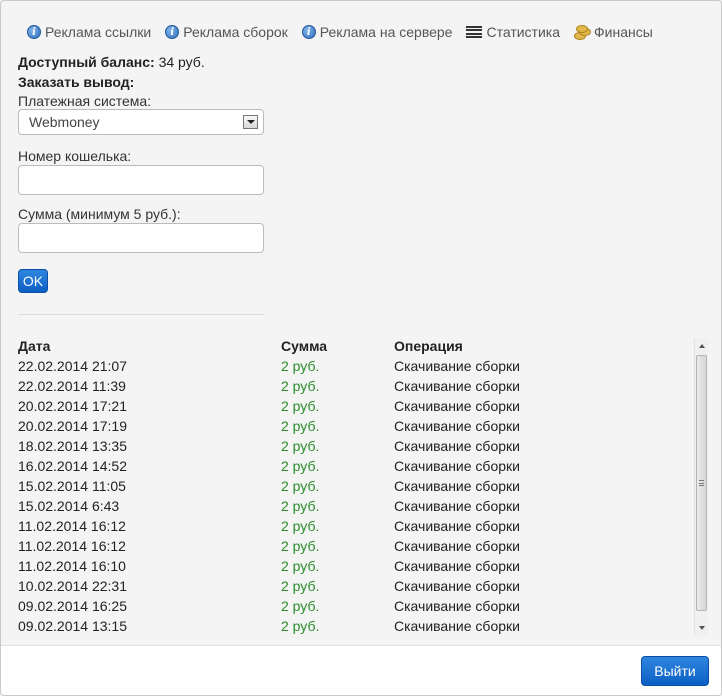 The width and height of the screenshot is (722, 696). What do you see at coordinates (141, 314) in the screenshot?
I see `divider` at bounding box center [141, 314].